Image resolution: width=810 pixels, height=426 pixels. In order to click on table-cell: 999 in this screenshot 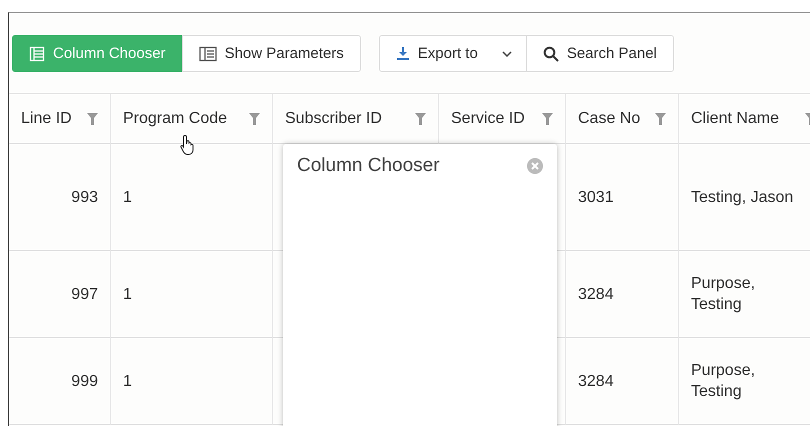, I will do `click(60, 381)`.